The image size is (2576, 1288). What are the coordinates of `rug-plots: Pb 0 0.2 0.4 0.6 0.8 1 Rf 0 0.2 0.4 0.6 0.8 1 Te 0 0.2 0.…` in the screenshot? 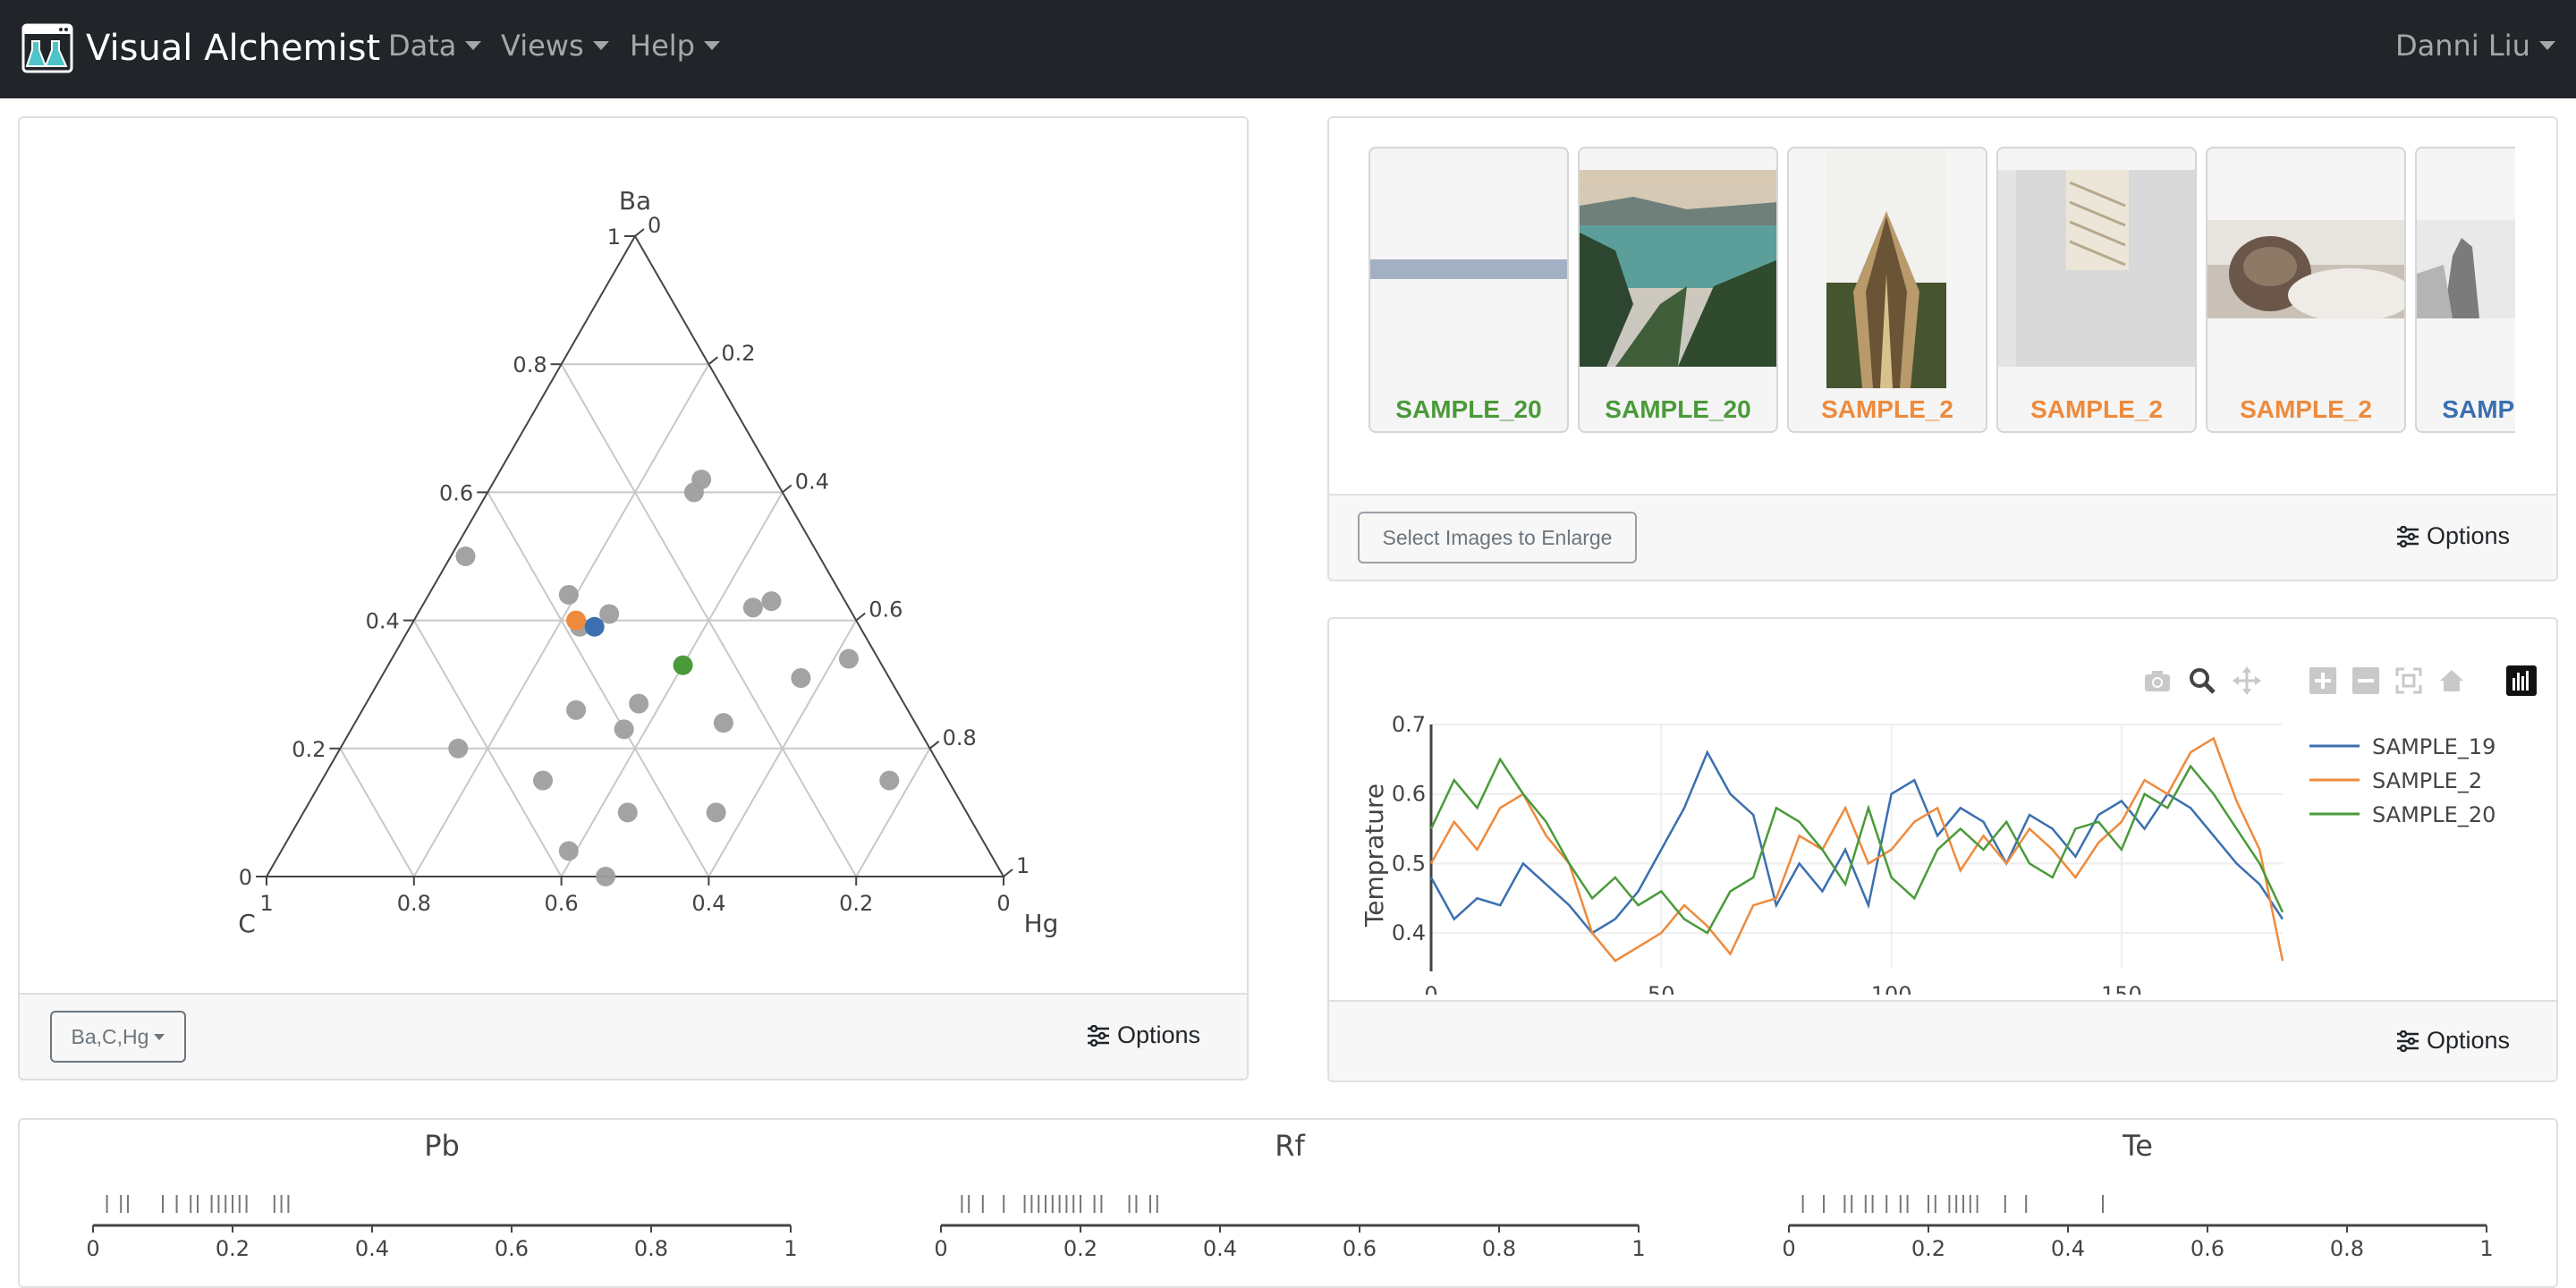 It's located at (1289, 1197).